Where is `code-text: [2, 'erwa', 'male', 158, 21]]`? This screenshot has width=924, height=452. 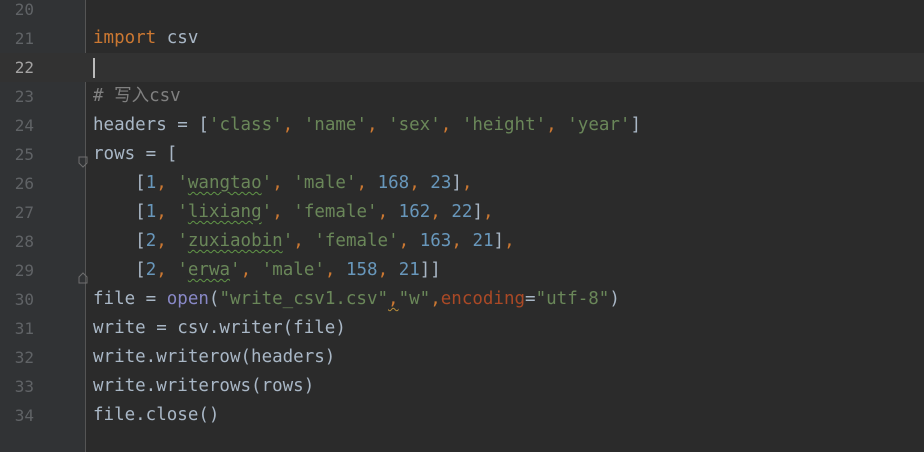 code-text: [2, 'erwa', 'male', 158, 21]] is located at coordinates (267, 270).